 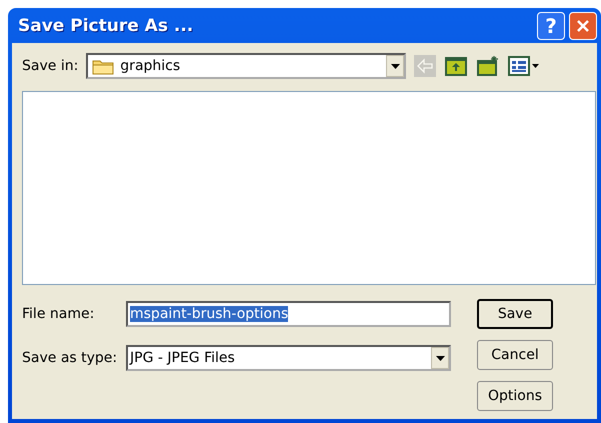 What do you see at coordinates (456, 66) in the screenshot?
I see `folder-up-icon` at bounding box center [456, 66].